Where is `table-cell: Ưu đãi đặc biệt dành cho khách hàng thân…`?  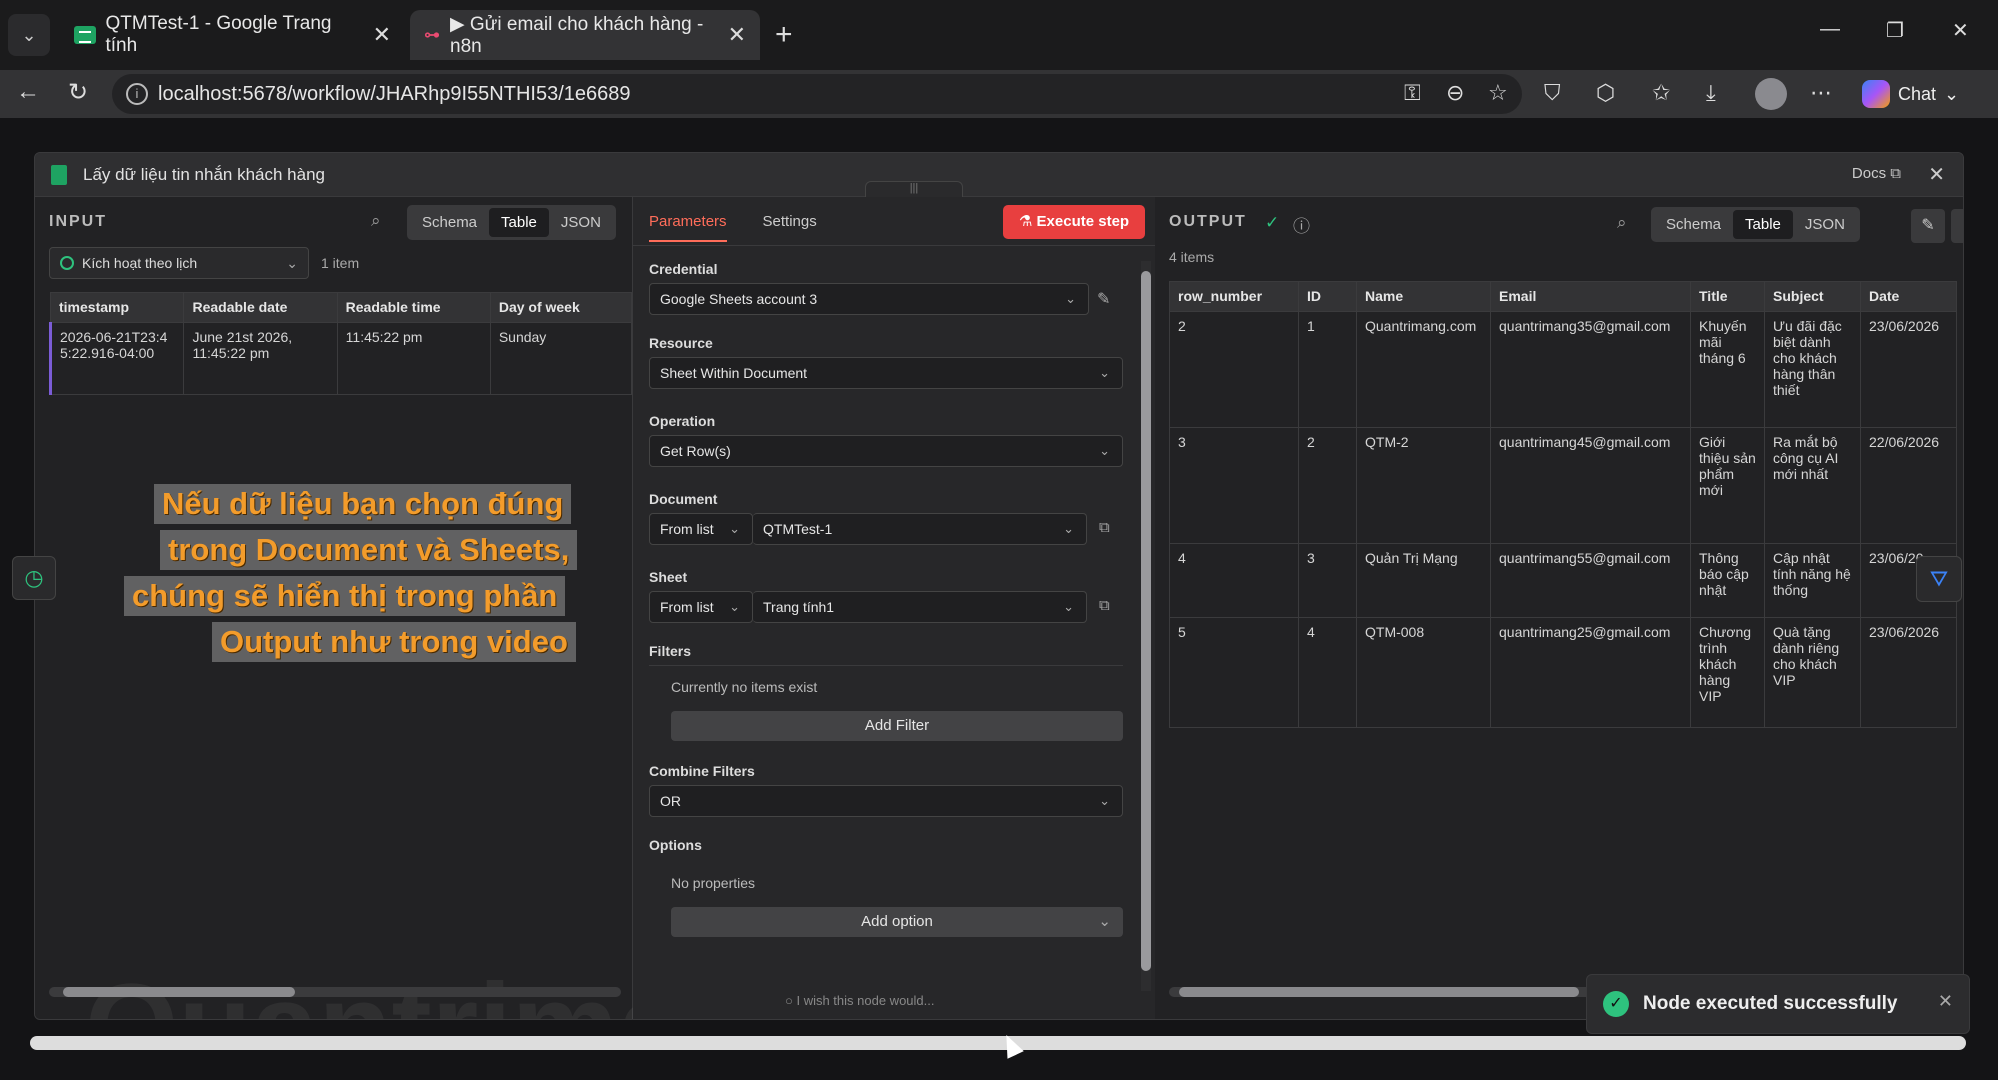 table-cell: Ưu đãi đặc biệt dành cho khách hàng thân… is located at coordinates (1812, 369).